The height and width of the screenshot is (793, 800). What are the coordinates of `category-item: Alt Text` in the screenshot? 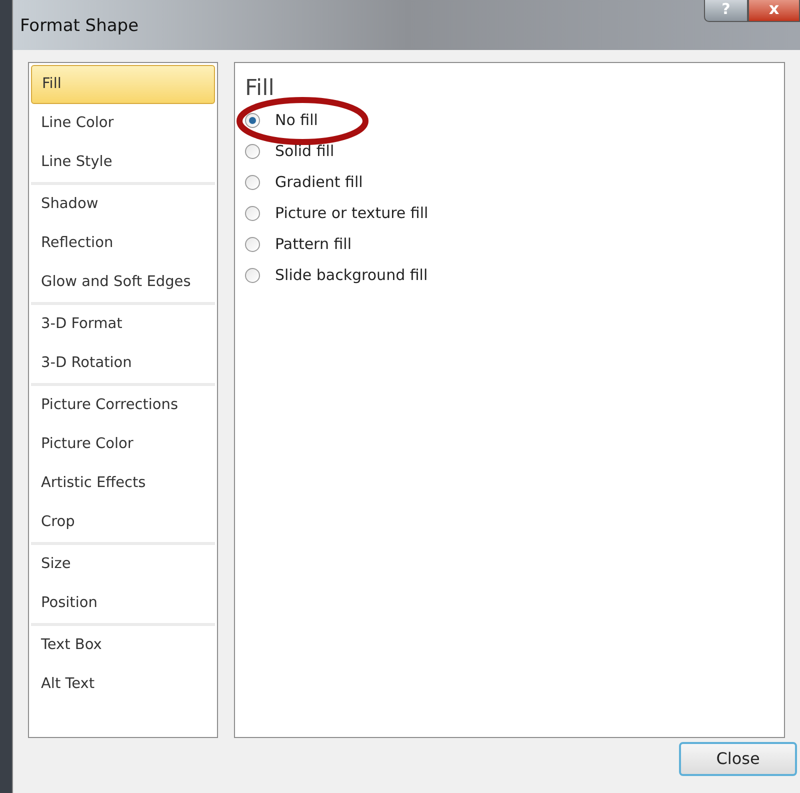 It's located at (123, 684).